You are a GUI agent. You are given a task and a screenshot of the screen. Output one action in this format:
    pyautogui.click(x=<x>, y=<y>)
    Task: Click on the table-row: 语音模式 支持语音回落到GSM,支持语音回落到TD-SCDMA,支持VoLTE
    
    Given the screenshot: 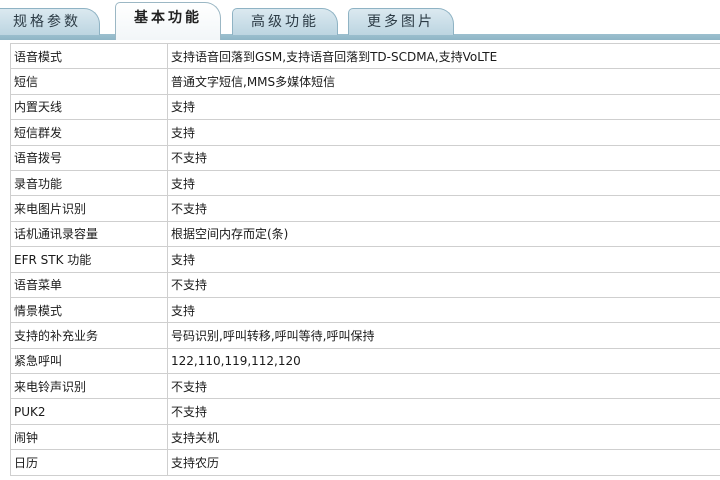 What is the action you would take?
    pyautogui.click(x=365, y=56)
    